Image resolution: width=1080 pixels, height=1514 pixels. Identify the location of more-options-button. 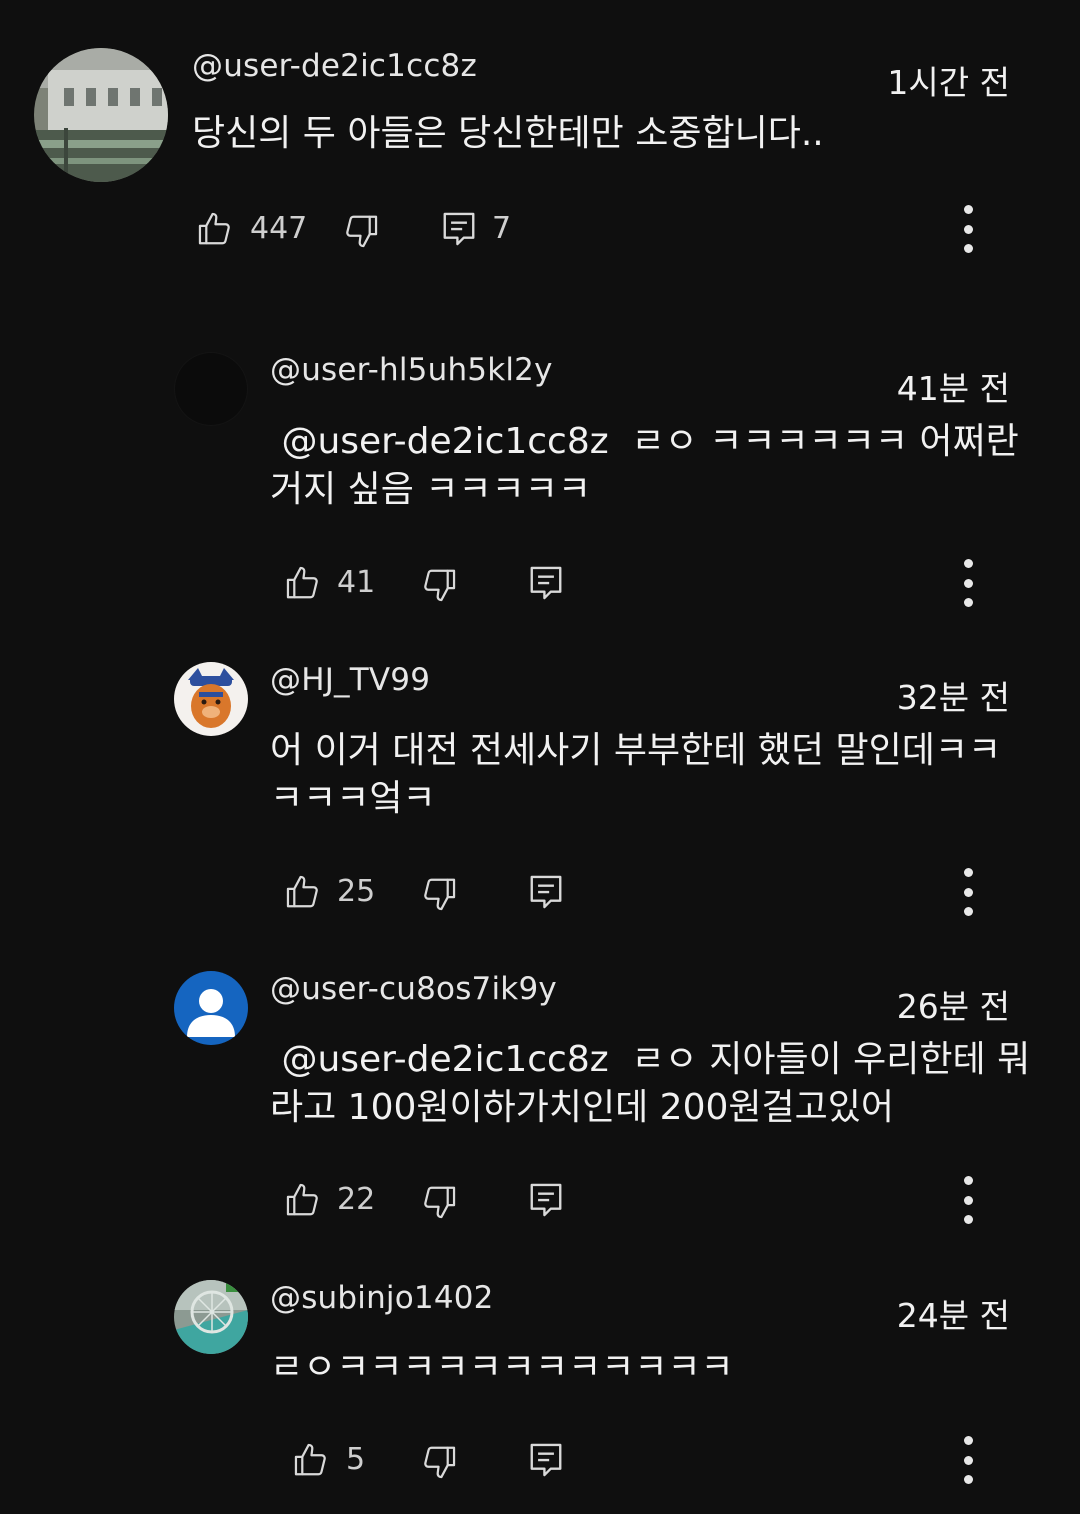
(968, 1460).